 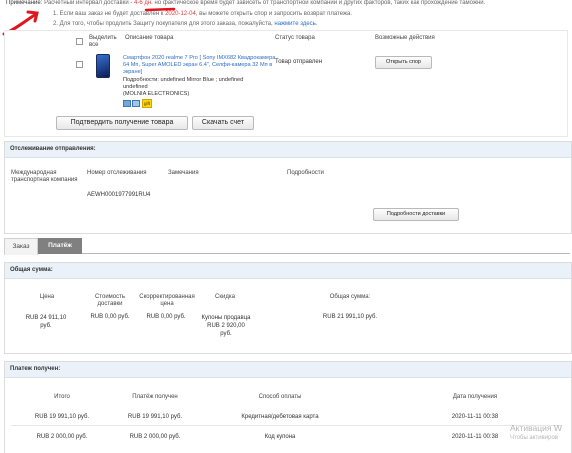 I want to click on open-dispute-button: Открыть спор, so click(x=403, y=62).